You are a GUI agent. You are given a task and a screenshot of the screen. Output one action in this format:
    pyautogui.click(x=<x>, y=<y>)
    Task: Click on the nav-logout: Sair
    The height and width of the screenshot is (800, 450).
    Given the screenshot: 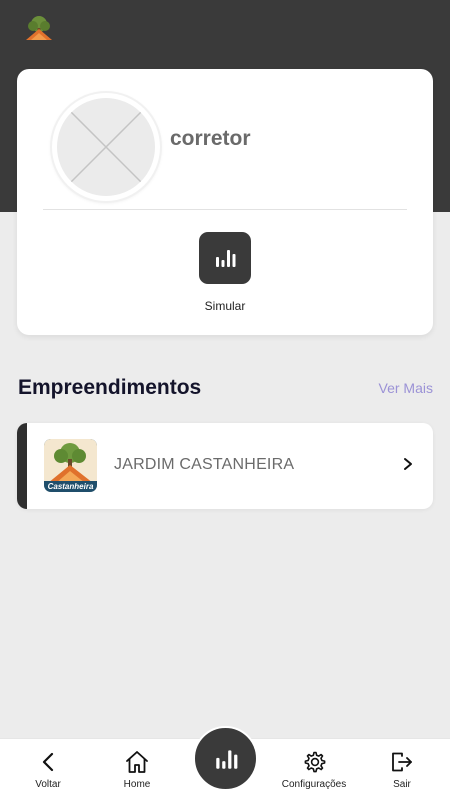 What is the action you would take?
    pyautogui.click(x=402, y=769)
    